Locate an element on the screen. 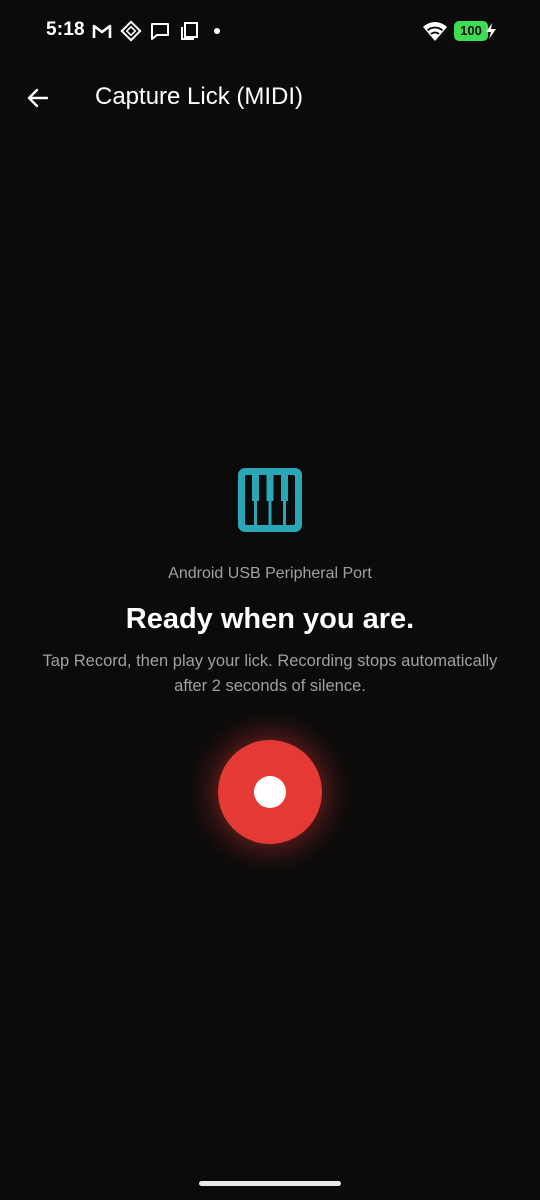  battery-icon: 100 is located at coordinates (471, 31).